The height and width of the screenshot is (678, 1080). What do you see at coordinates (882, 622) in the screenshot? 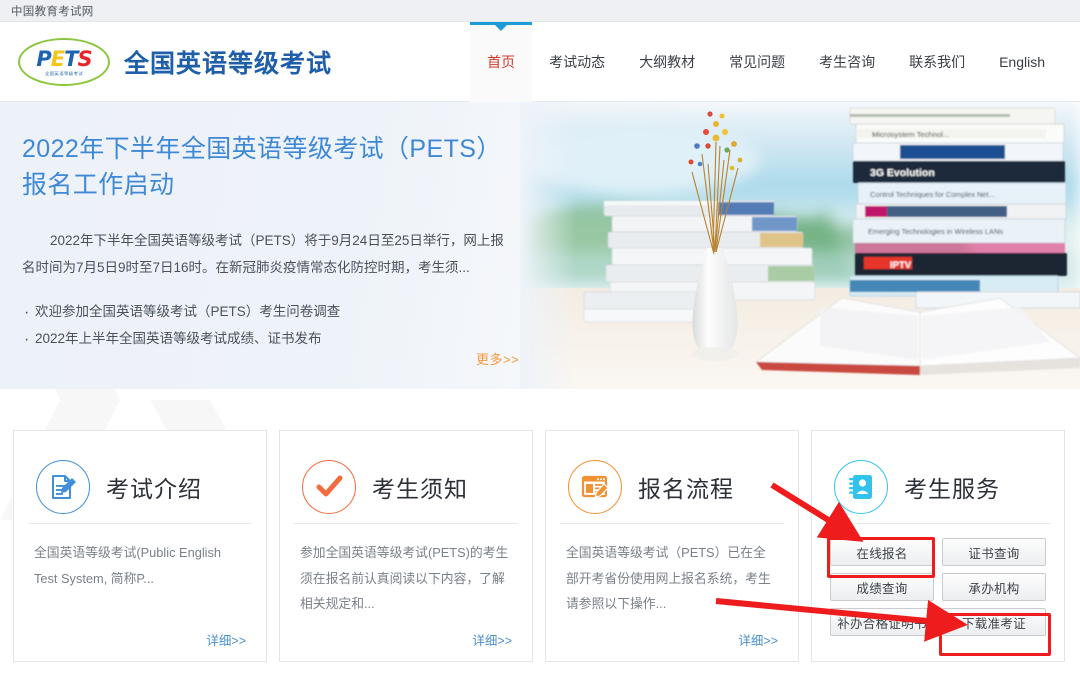
I see `service-button-reissue-certificate: 补办合格证明书` at bounding box center [882, 622].